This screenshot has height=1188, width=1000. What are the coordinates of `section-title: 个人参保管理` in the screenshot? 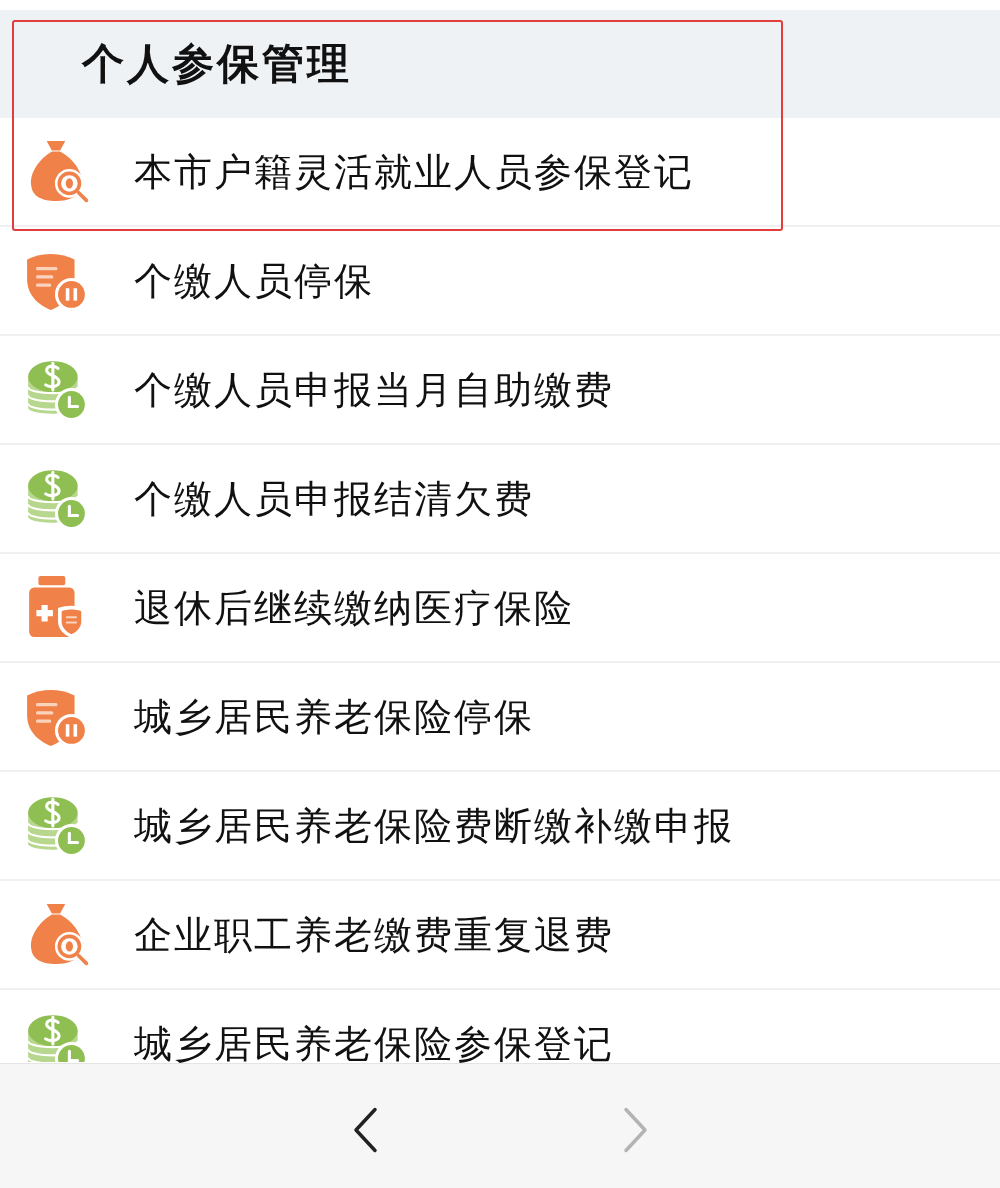 It's located at (217, 64).